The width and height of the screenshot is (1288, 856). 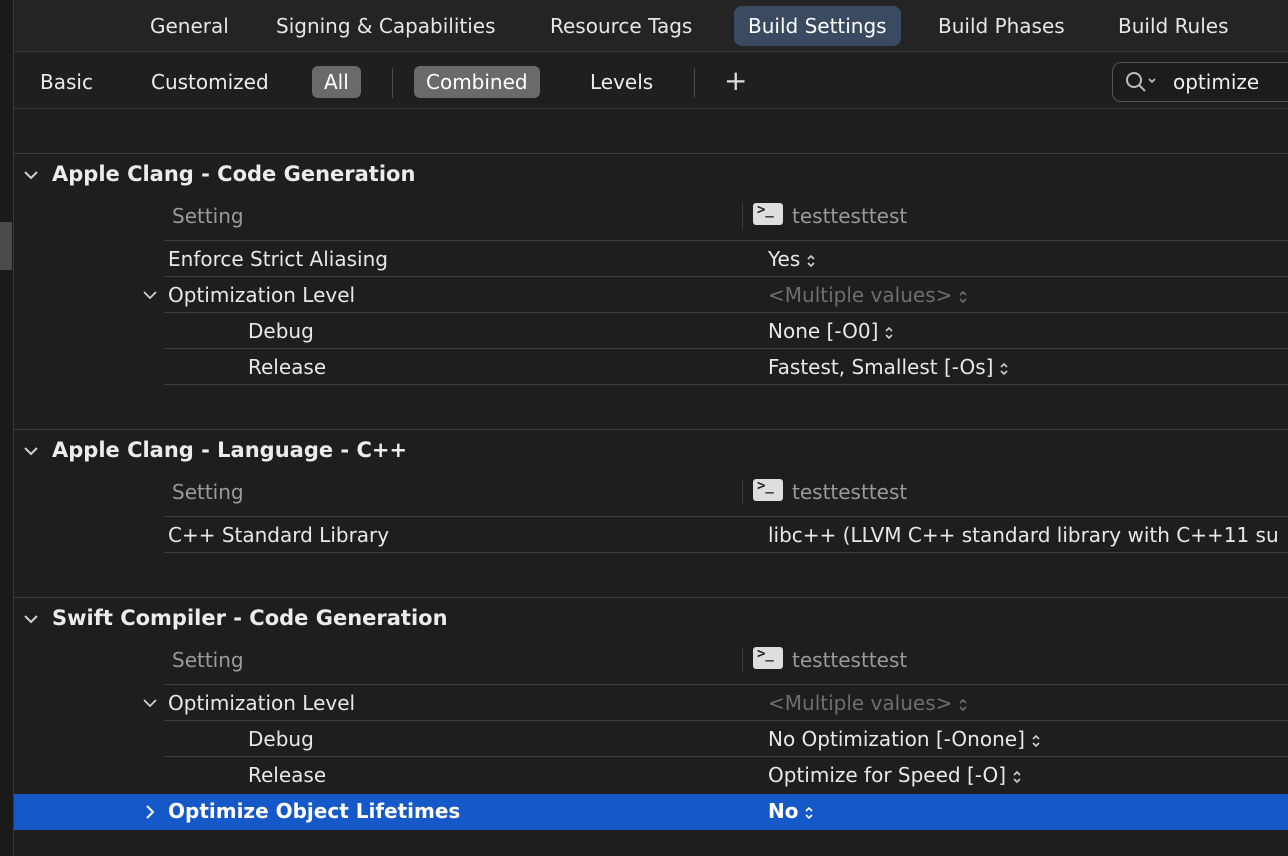 I want to click on filter-basic-button: Basic, so click(x=66, y=82).